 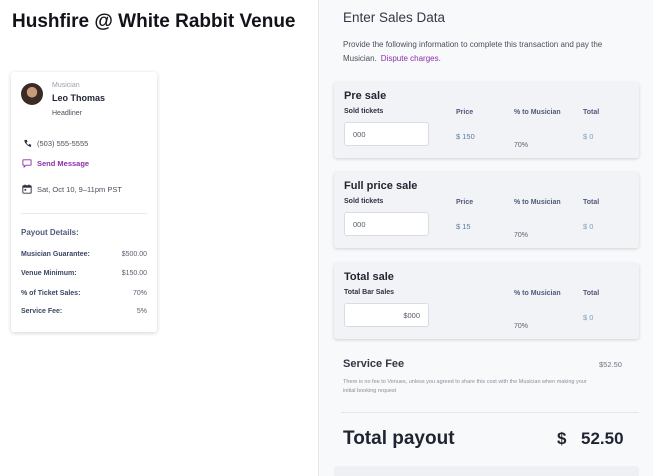 I want to click on total-payout-currency: $, so click(x=562, y=438).